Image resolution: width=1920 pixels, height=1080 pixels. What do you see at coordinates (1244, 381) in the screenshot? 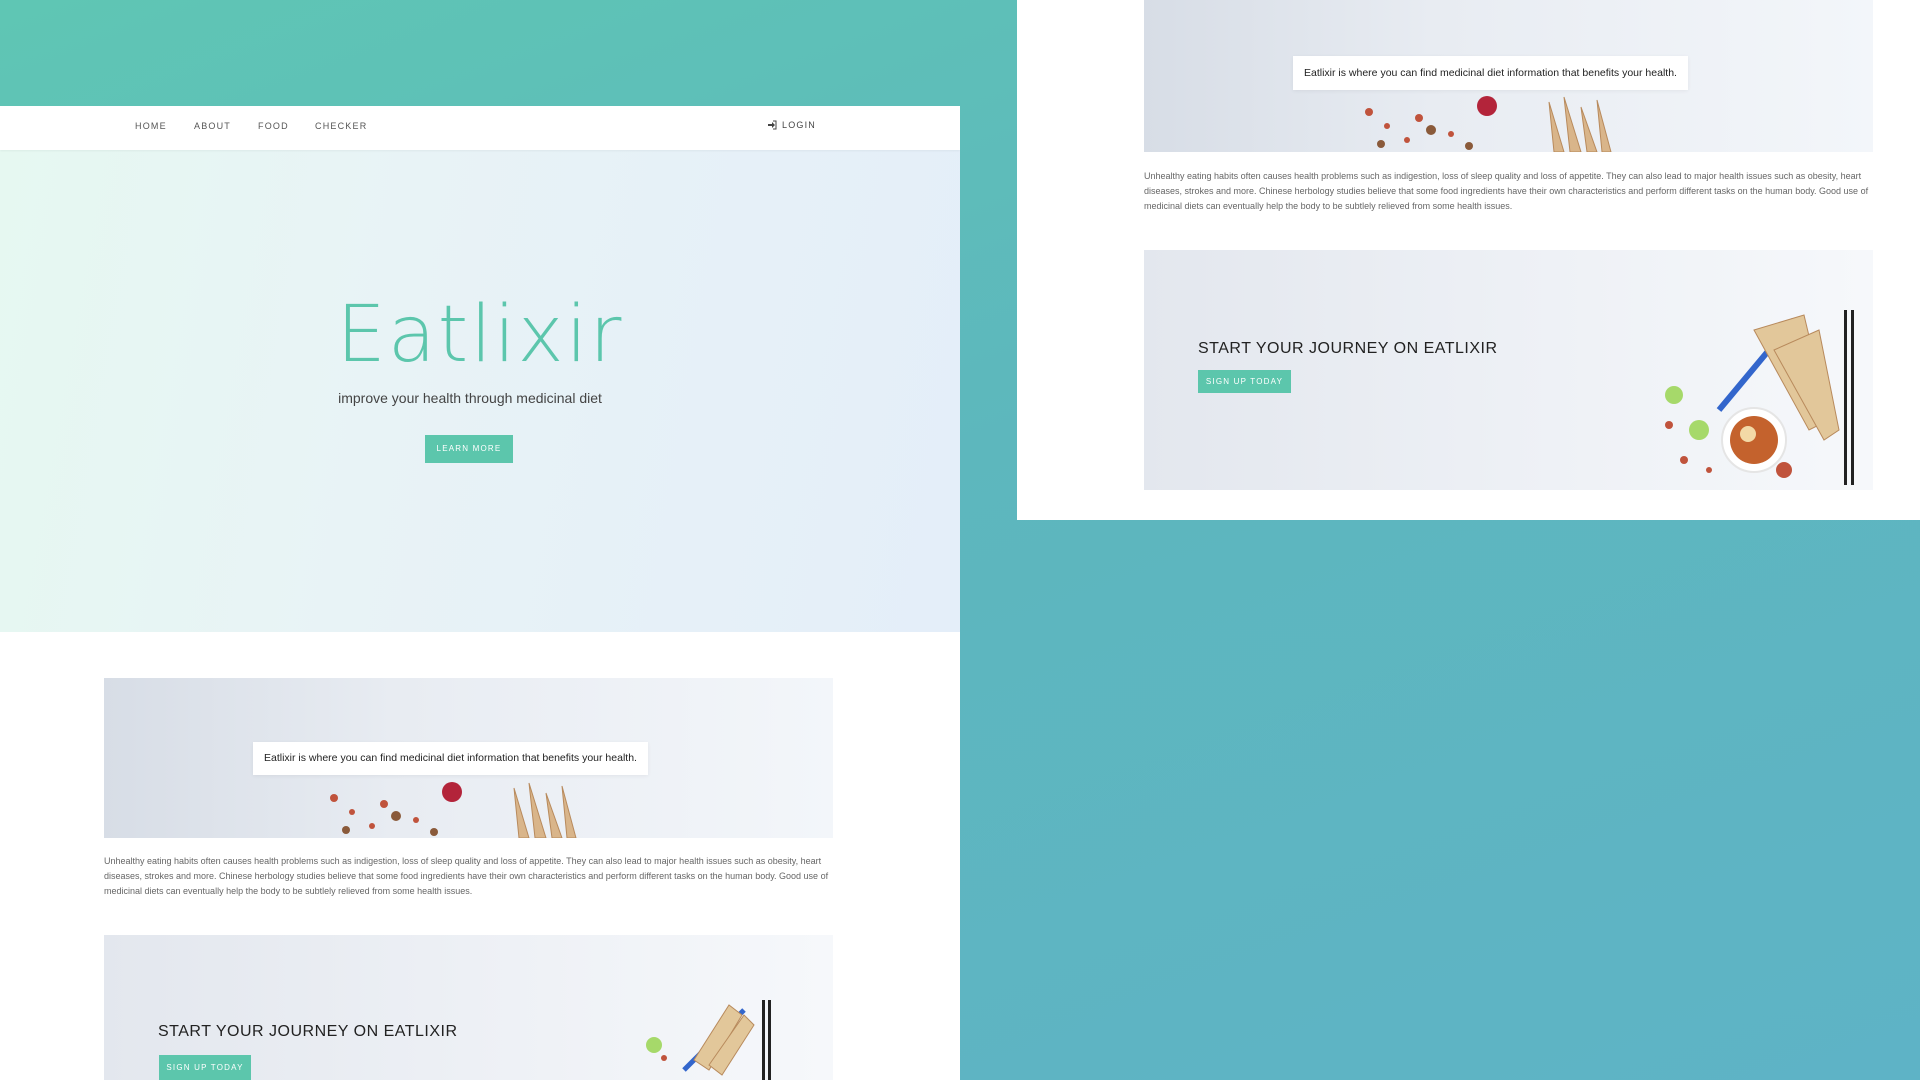
I see `sign-up-button-secondary: SIGN UP TODAY` at bounding box center [1244, 381].